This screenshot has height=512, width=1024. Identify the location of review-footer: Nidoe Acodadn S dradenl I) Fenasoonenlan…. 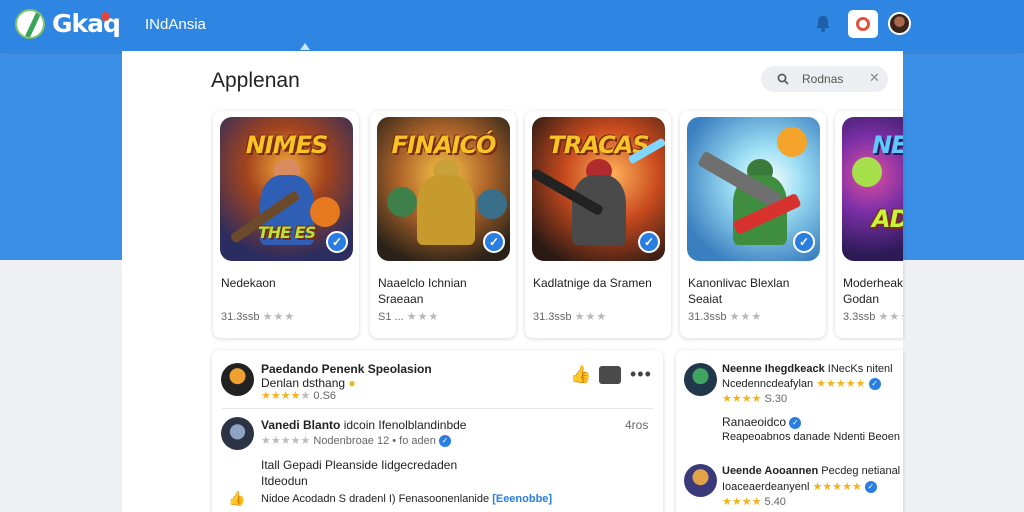
(407, 499).